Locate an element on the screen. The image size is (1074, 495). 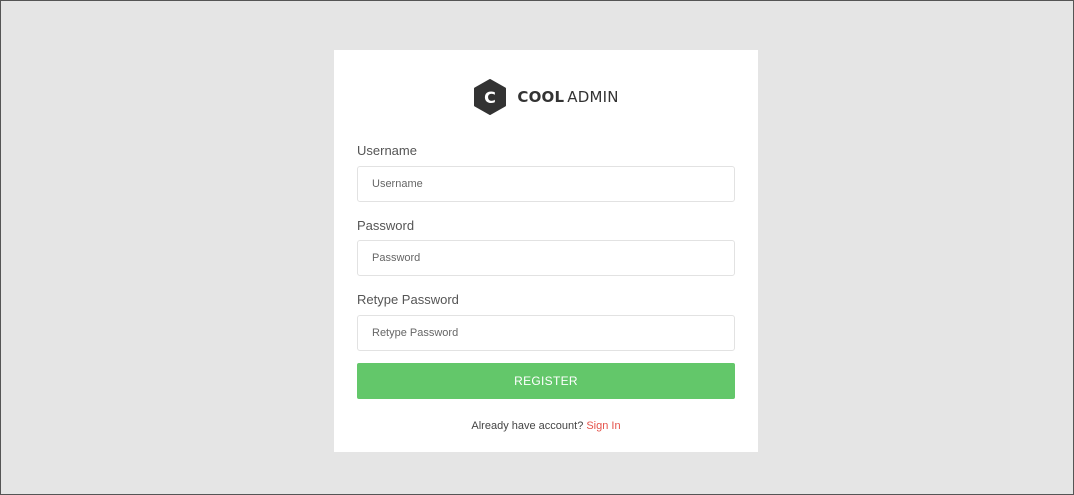
register-button: REGISTER is located at coordinates (546, 381).